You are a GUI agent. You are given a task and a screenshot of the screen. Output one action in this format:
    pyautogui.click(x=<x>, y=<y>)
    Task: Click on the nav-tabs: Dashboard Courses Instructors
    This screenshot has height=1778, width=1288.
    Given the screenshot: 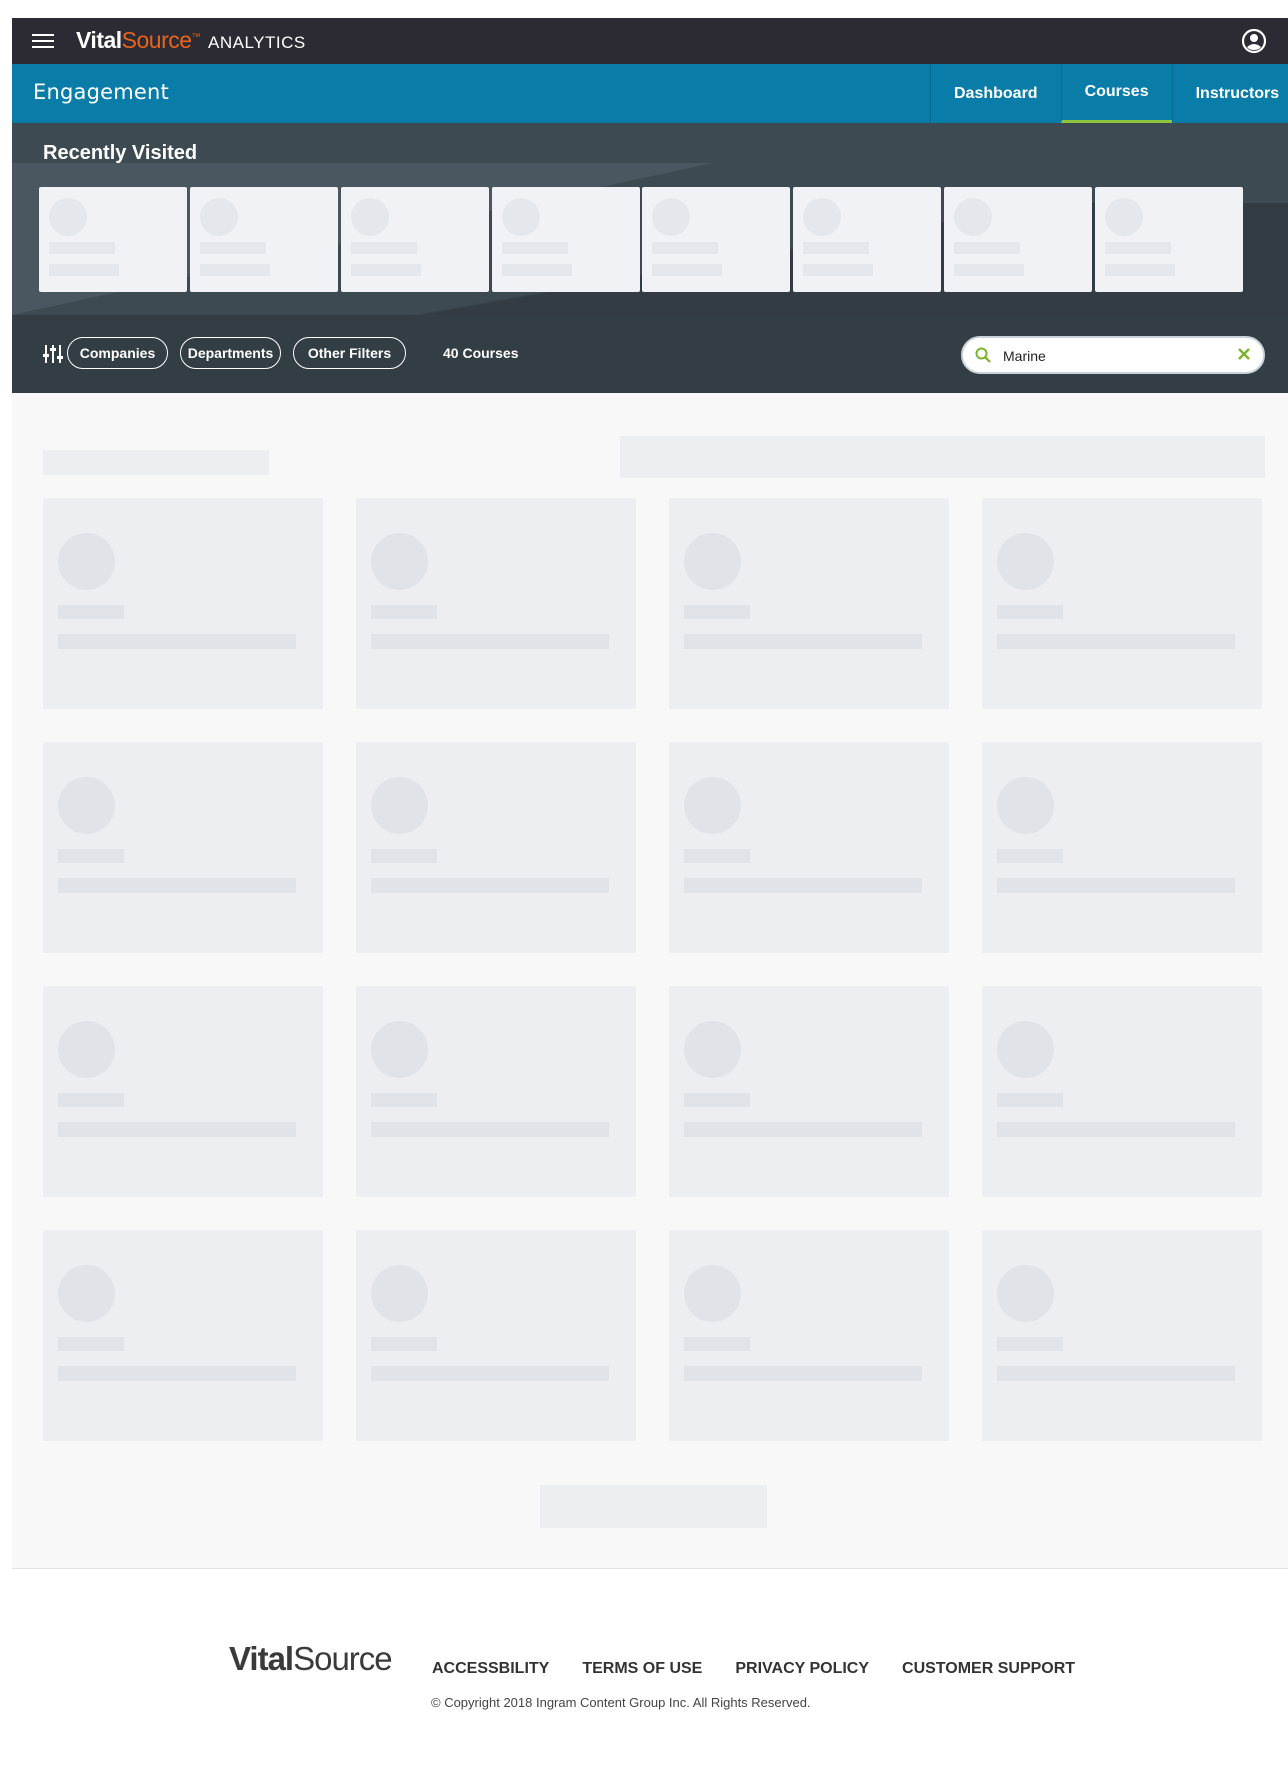 What is the action you would take?
    pyautogui.click(x=1109, y=93)
    